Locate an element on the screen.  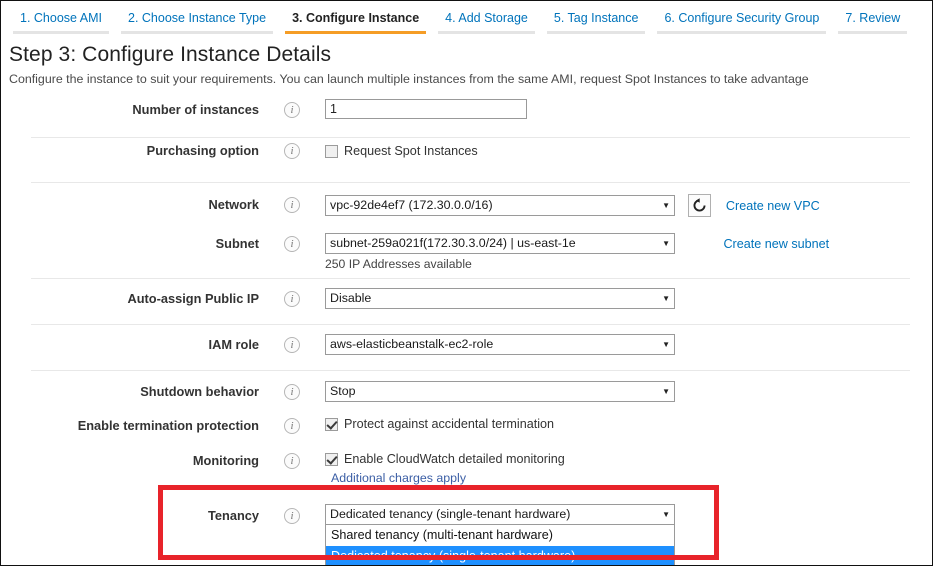
tab-review: 7. Review is located at coordinates (872, 19).